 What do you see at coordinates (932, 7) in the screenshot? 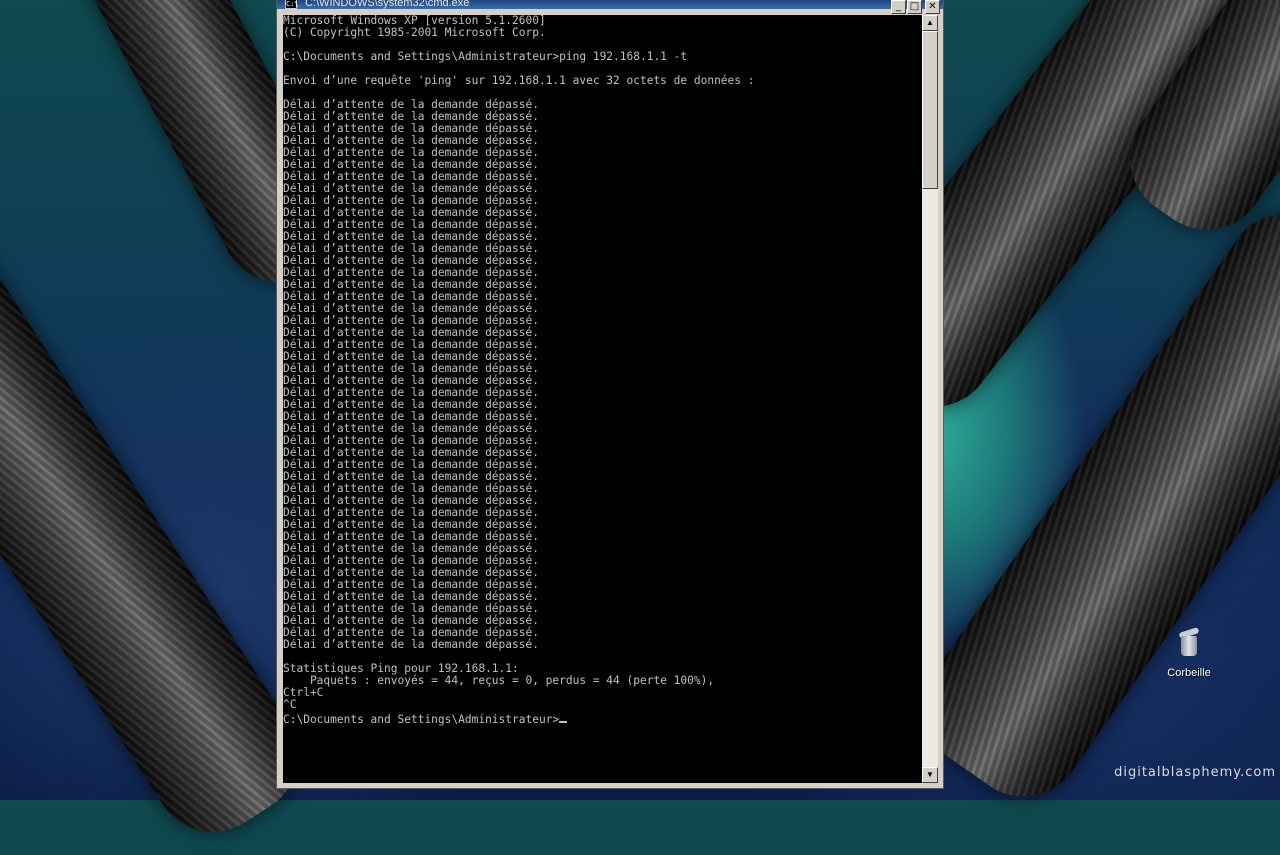
I see `close-button: ✕` at bounding box center [932, 7].